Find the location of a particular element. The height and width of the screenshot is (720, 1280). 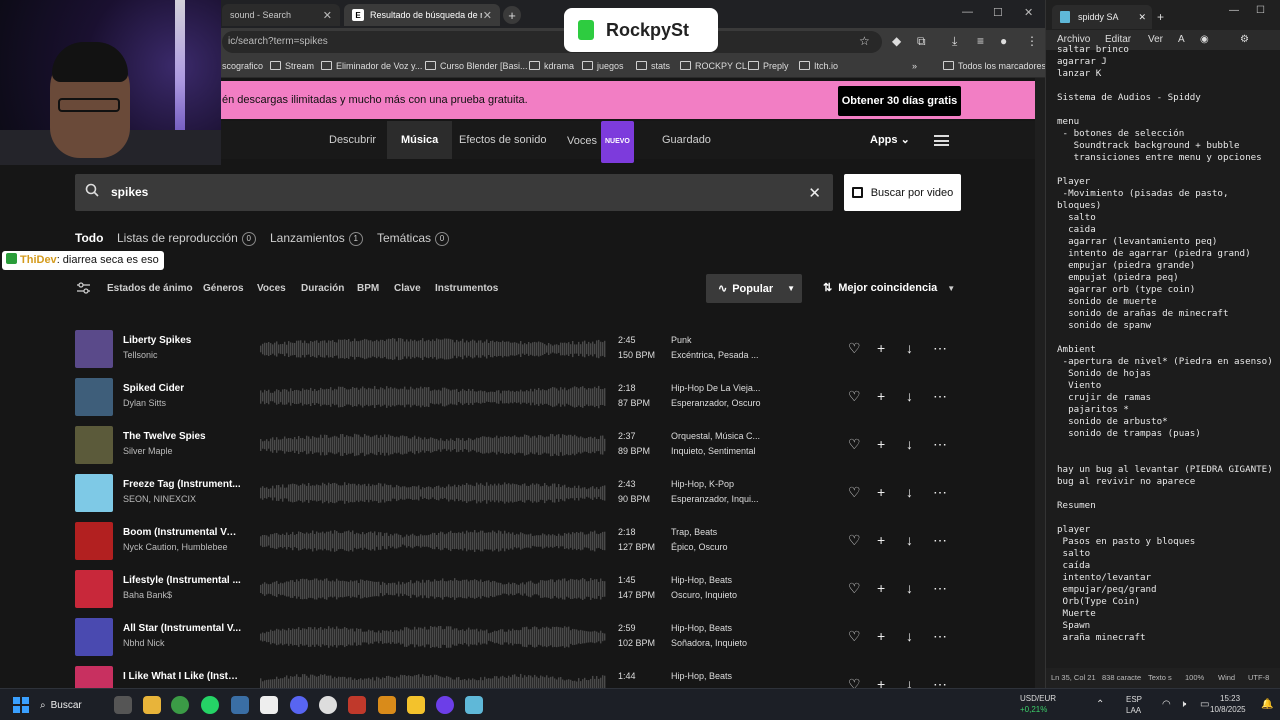

browser-tab-active: E Resultado de búsqueda de mú ✕ is located at coordinates (422, 15).